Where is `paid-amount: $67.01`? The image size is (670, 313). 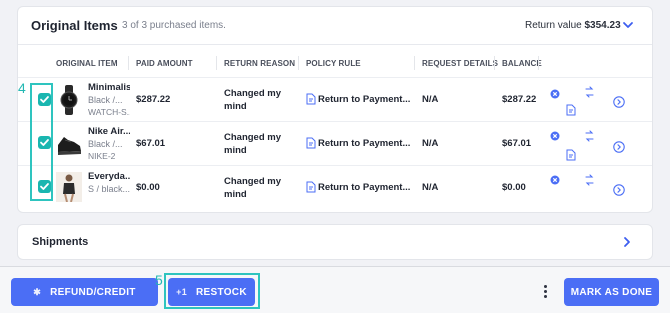 paid-amount: $67.01 is located at coordinates (151, 143).